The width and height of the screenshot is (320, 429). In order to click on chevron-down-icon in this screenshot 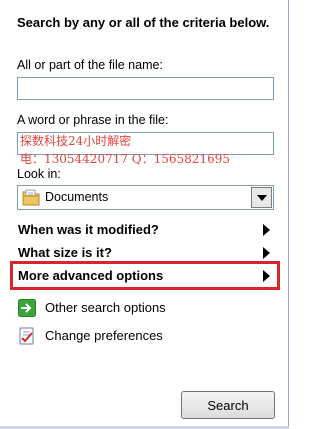, I will do `click(261, 197)`.